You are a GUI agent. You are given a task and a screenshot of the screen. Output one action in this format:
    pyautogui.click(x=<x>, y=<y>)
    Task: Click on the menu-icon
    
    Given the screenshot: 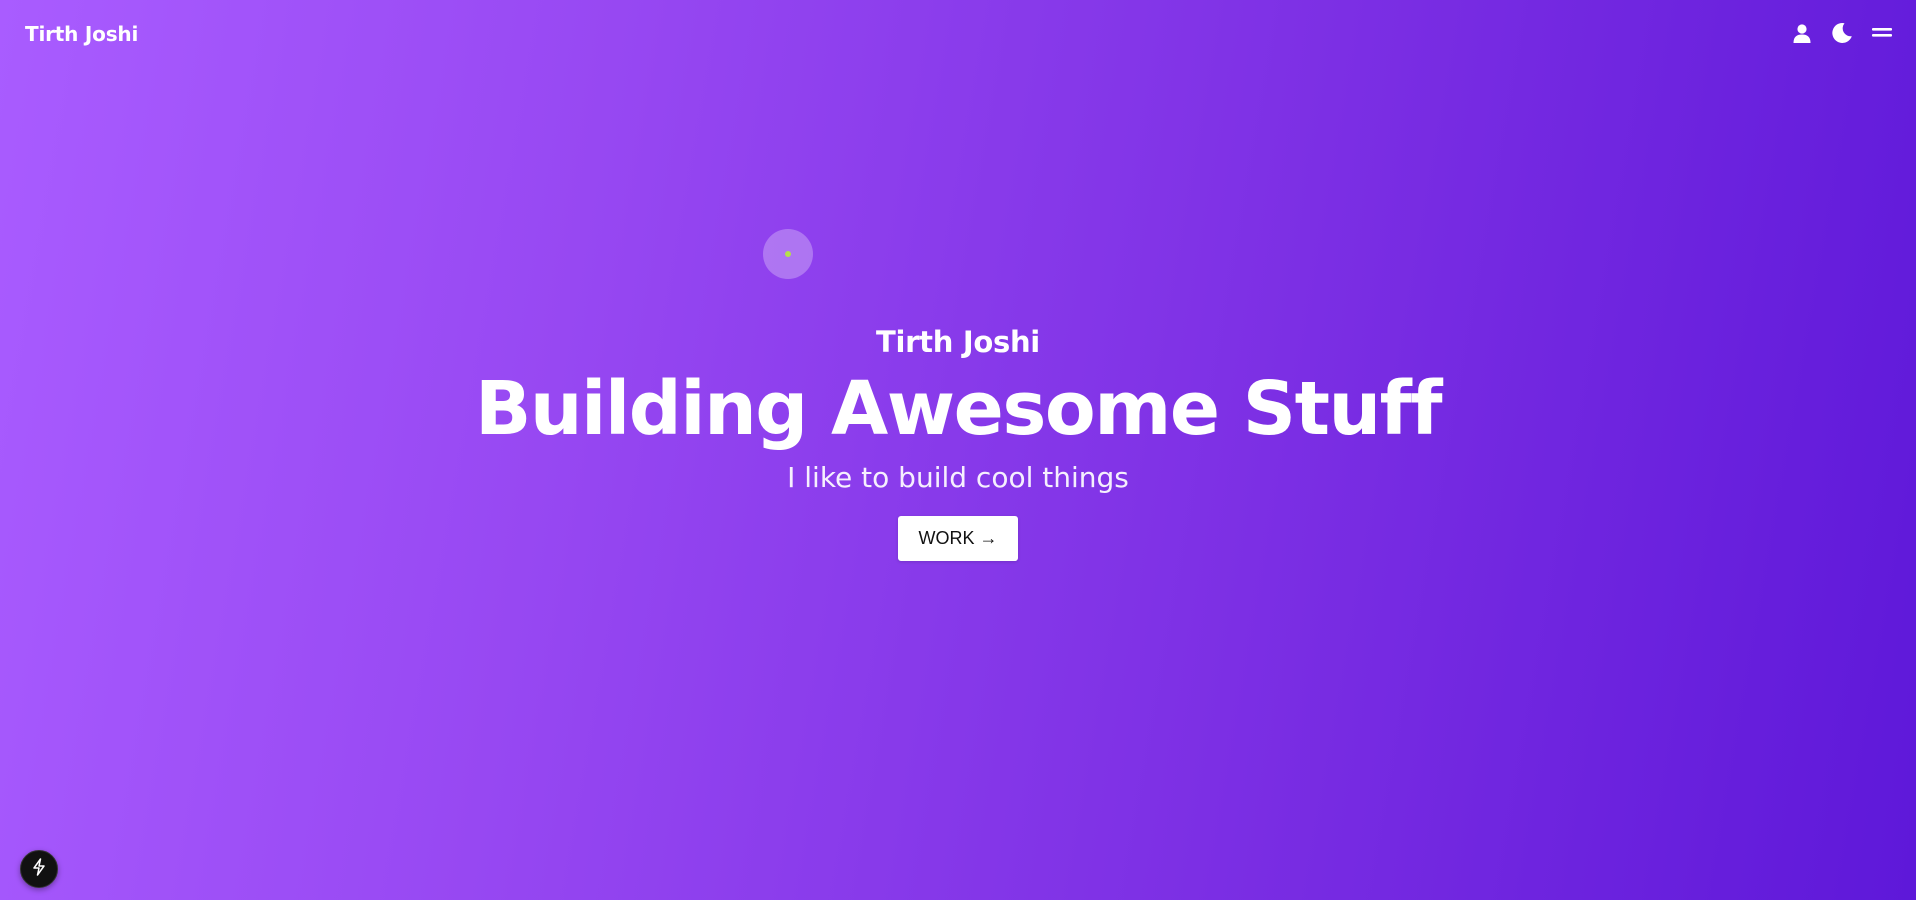 What is the action you would take?
    pyautogui.click(x=1882, y=33)
    